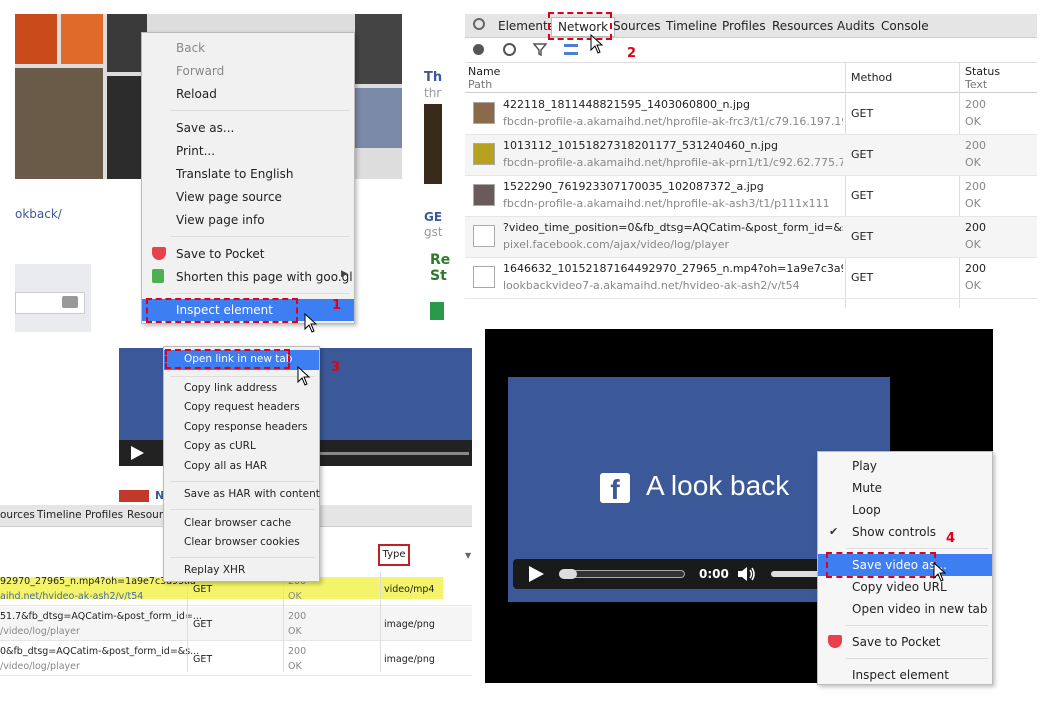  What do you see at coordinates (409, 589) in the screenshot?
I see `row-type: video/mp4` at bounding box center [409, 589].